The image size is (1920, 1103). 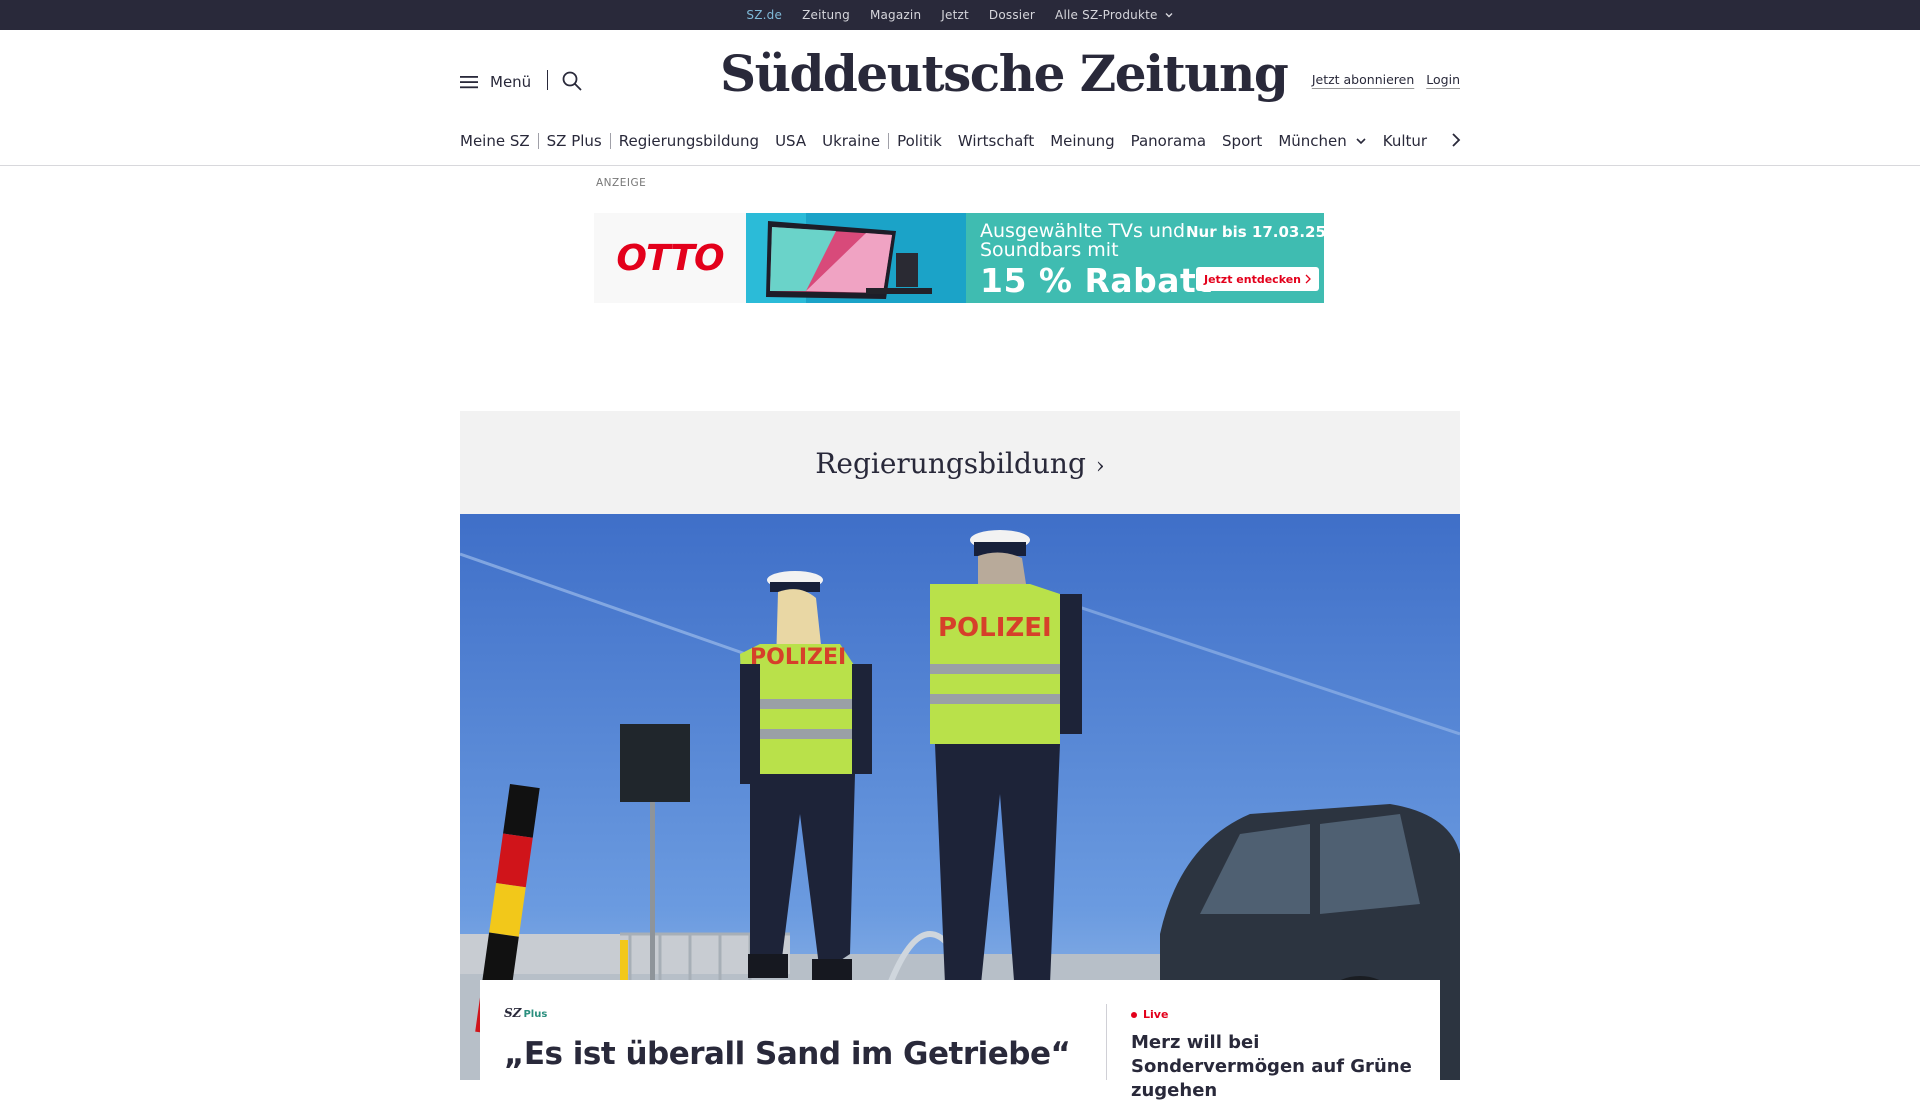 I want to click on ad-label: ANZEIGE, so click(x=621, y=183).